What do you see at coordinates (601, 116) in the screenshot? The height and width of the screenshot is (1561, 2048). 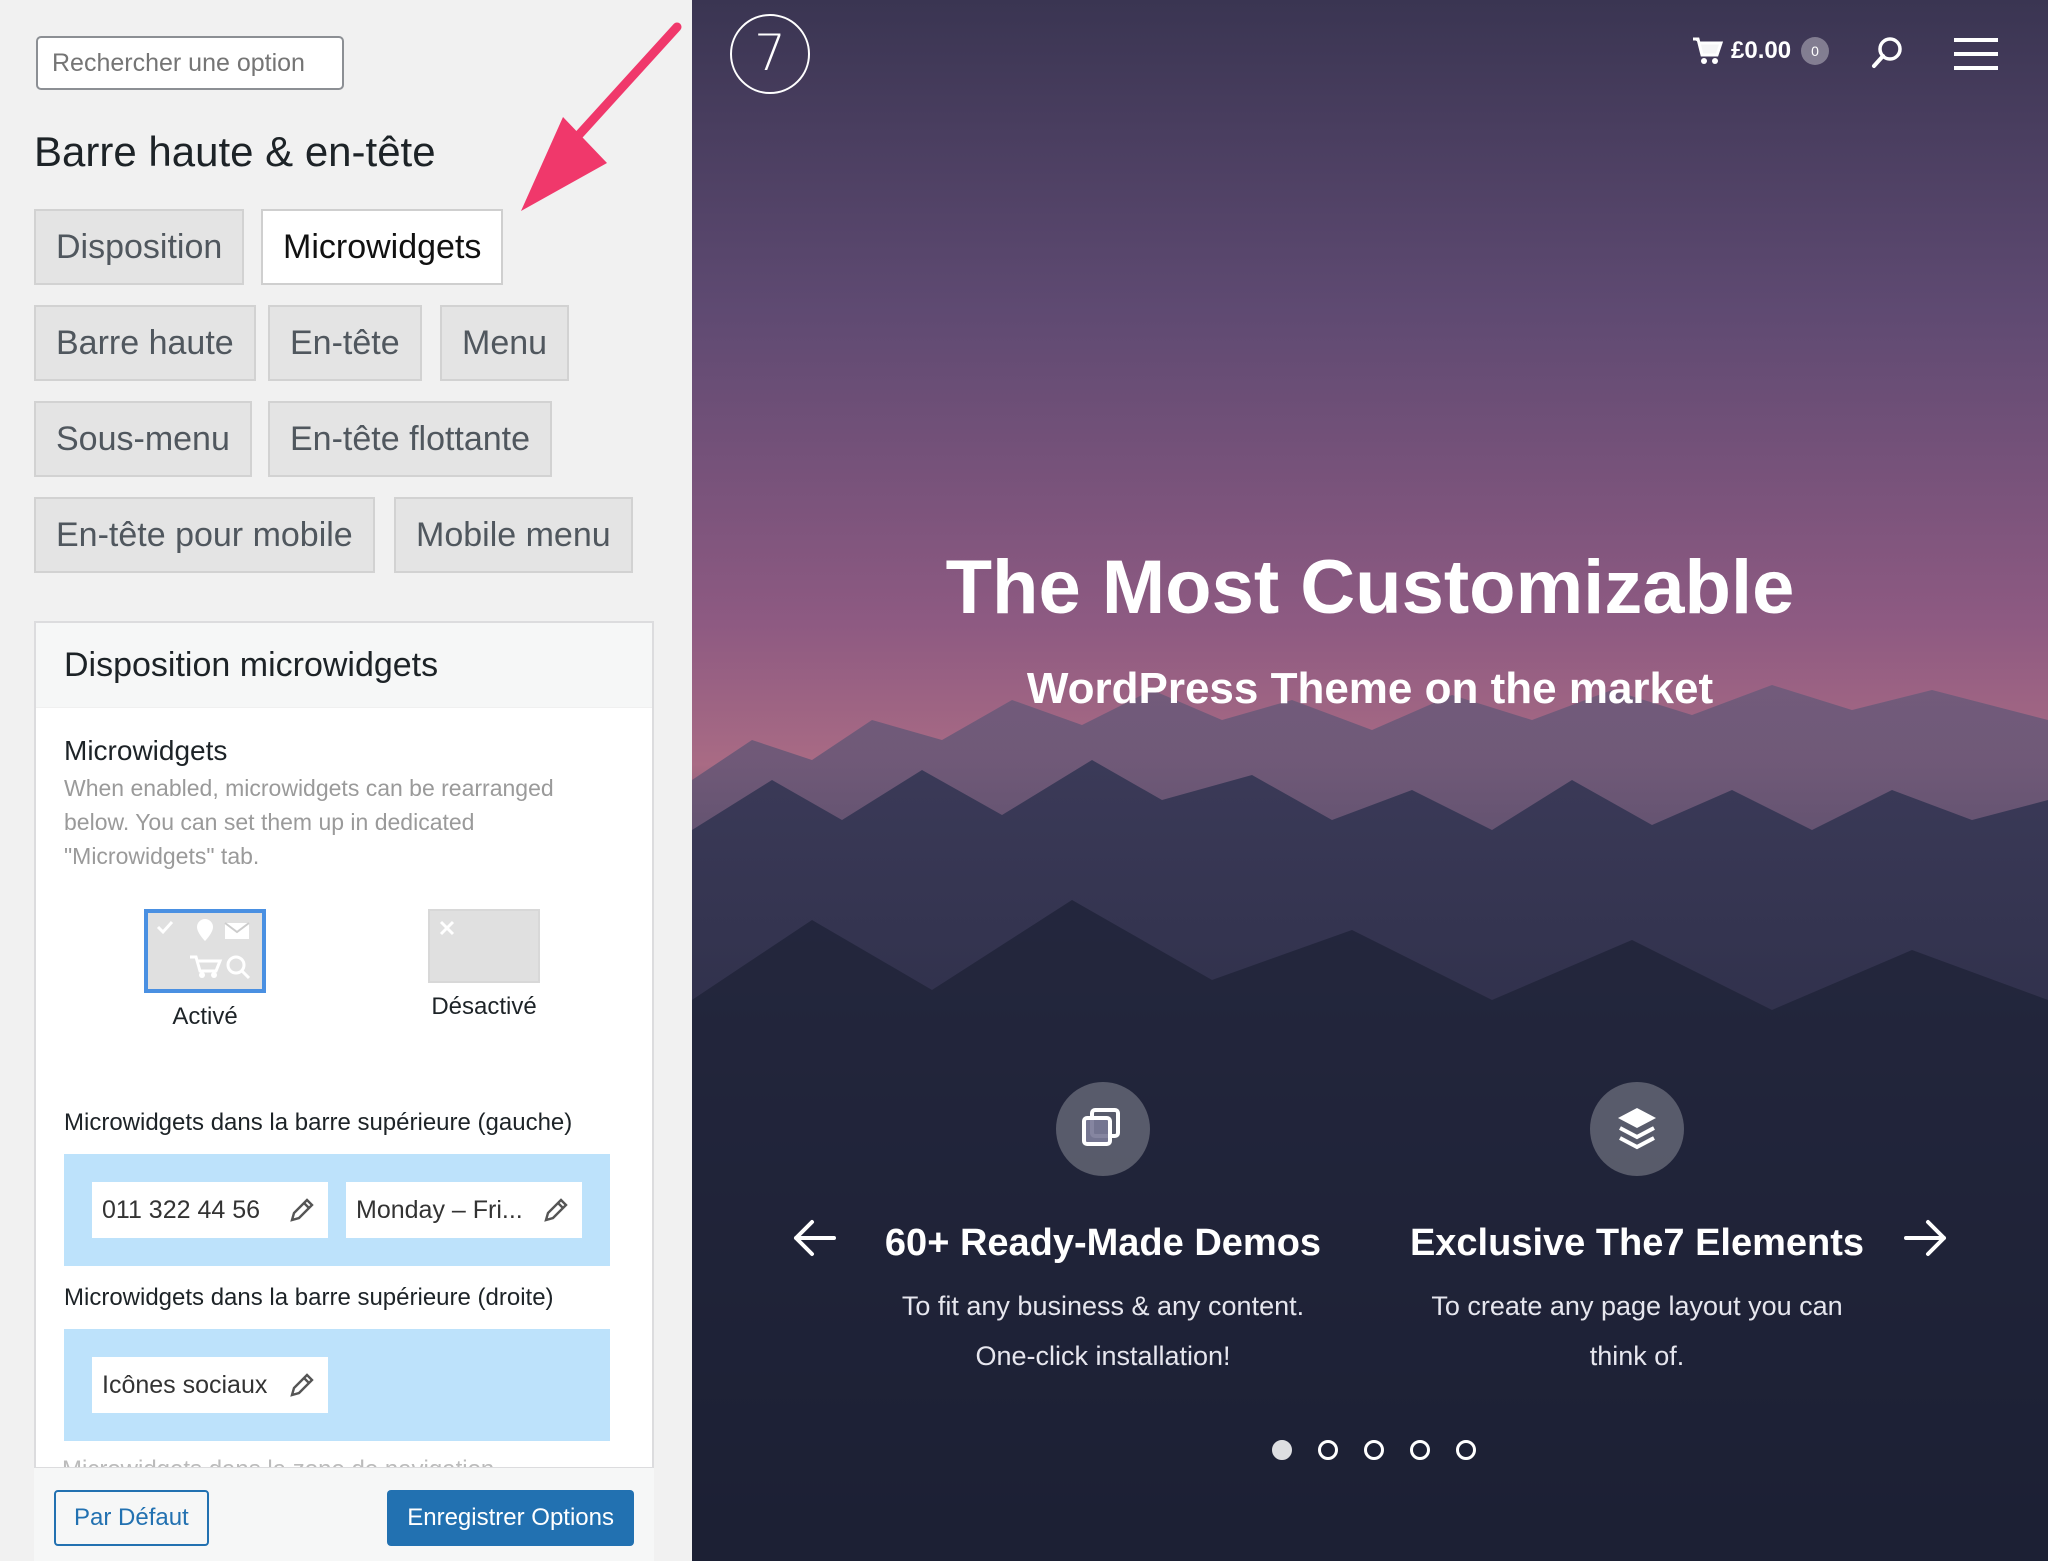 I see `pointer-arrow-icon` at bounding box center [601, 116].